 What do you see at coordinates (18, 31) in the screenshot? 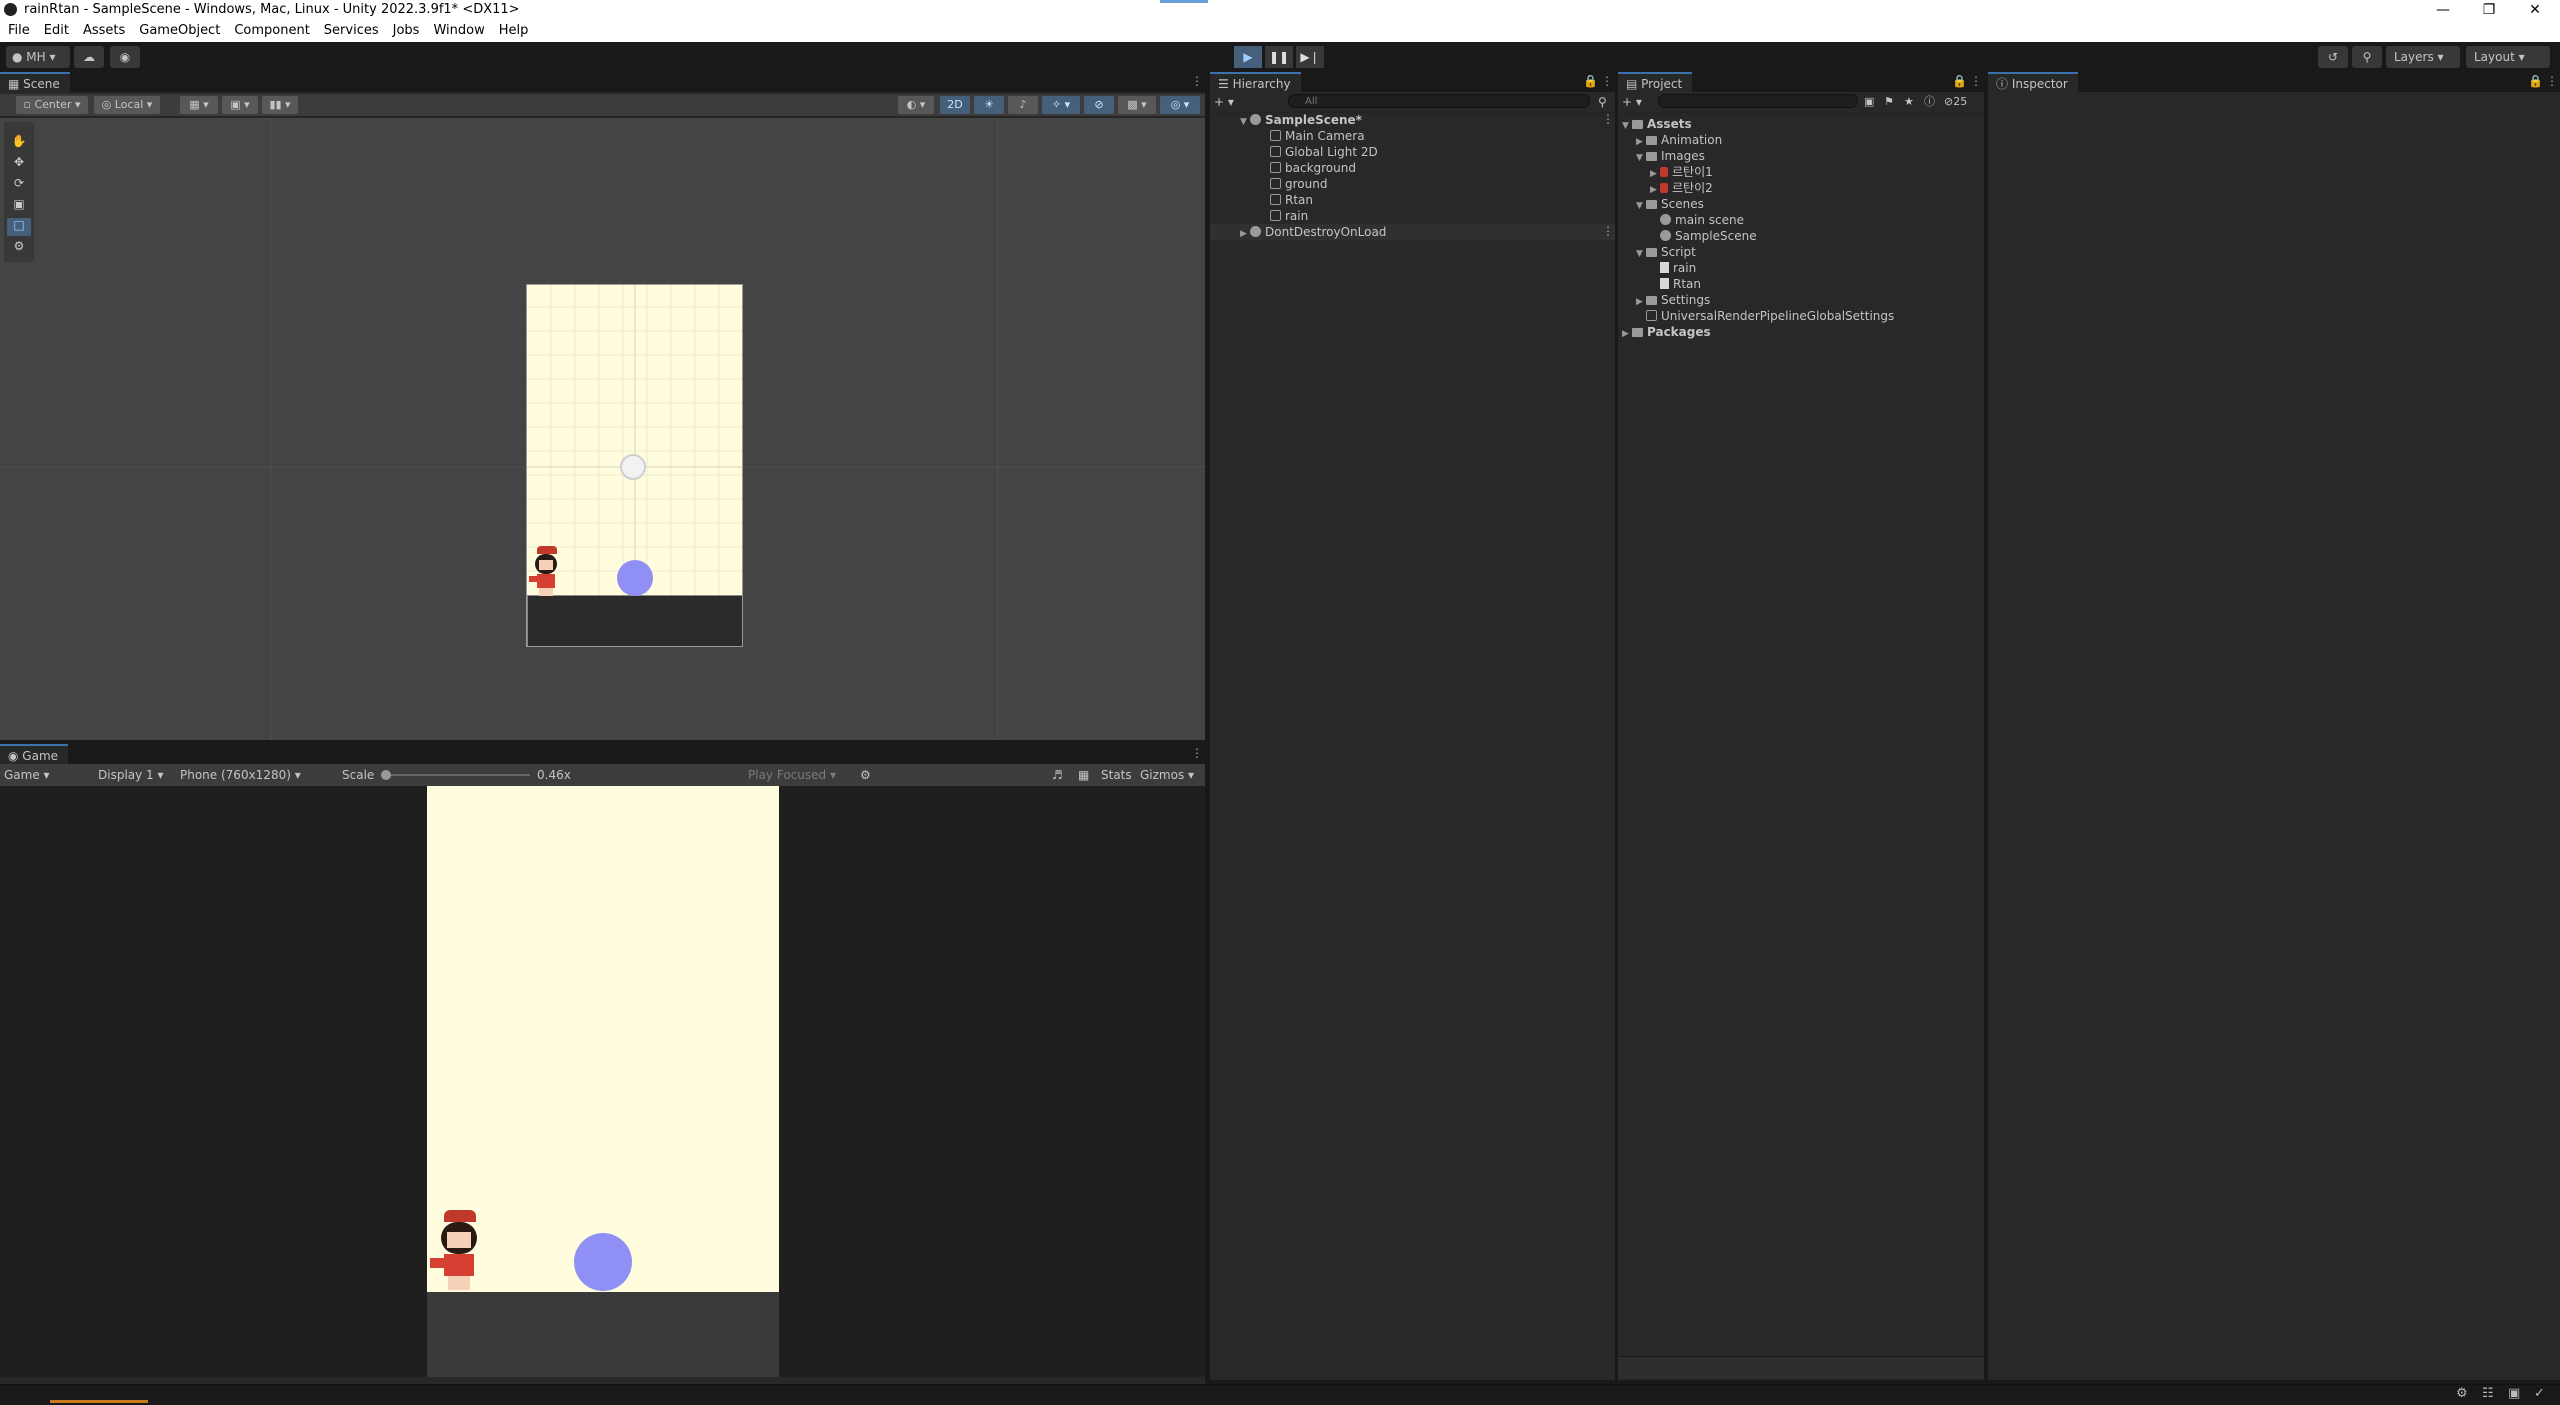
I see `menu-file: File` at bounding box center [18, 31].